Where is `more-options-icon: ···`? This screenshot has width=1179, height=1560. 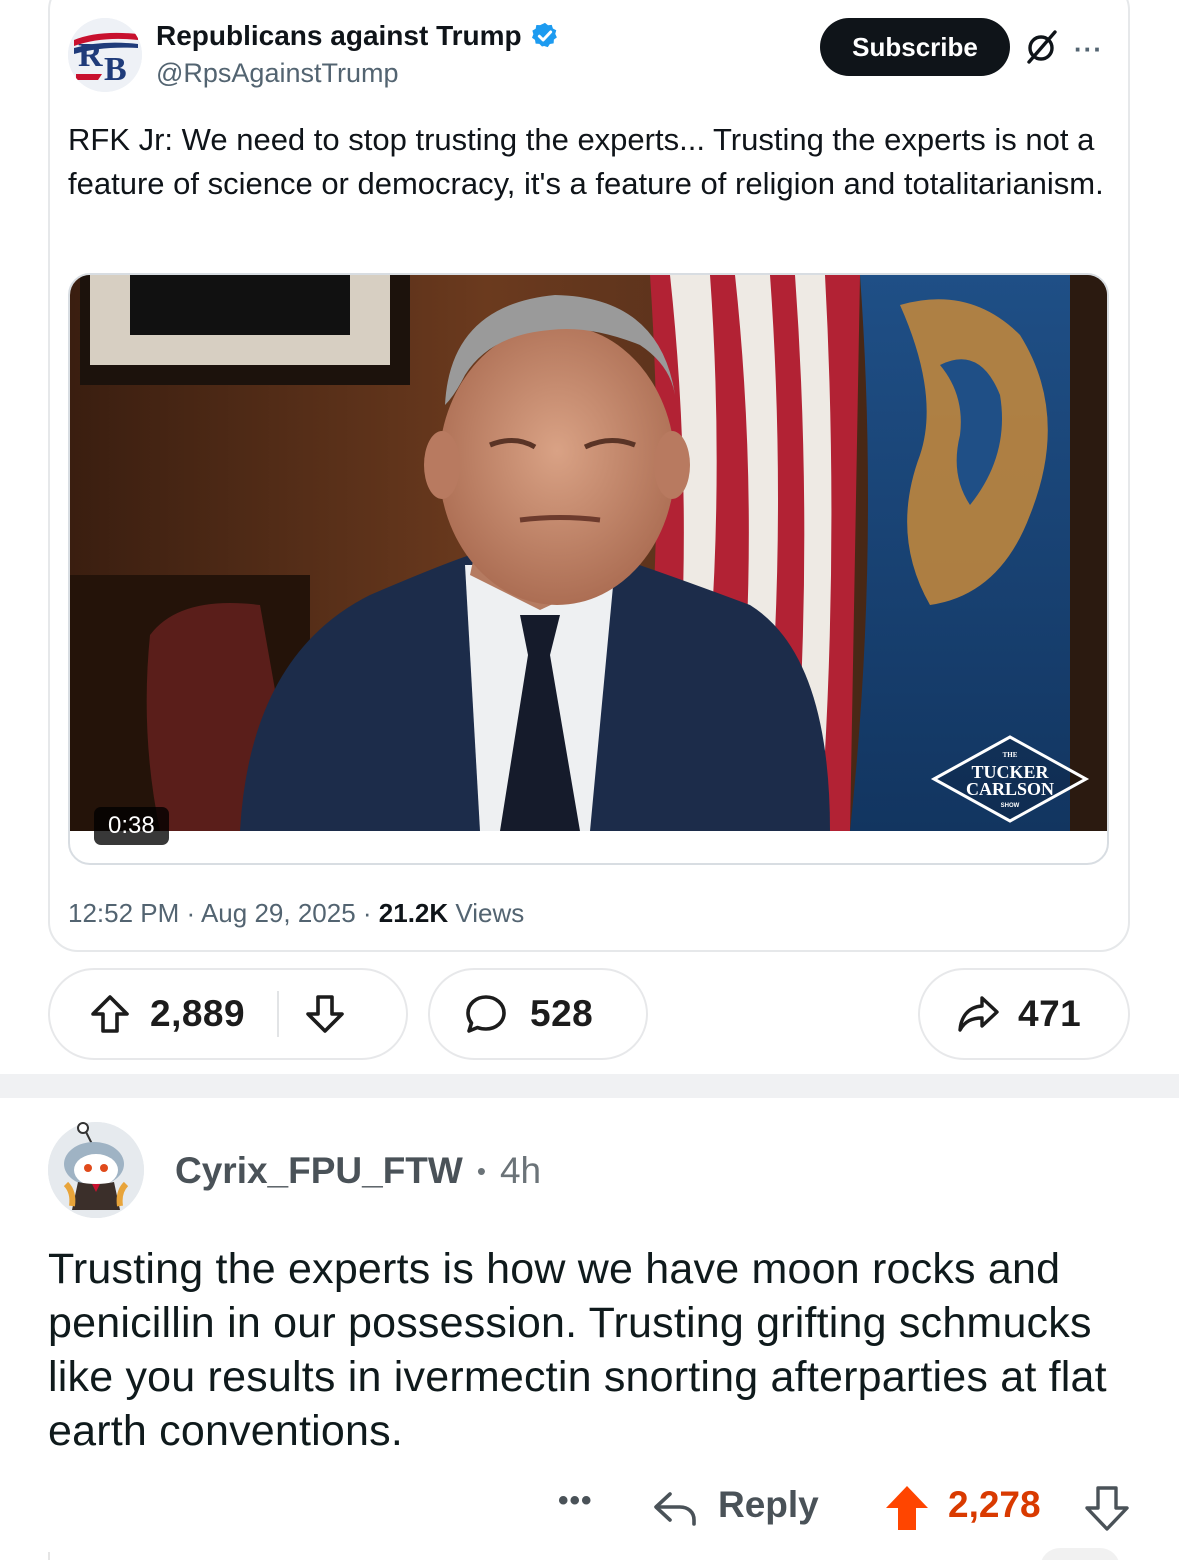
more-options-icon: ··· is located at coordinates (1088, 49).